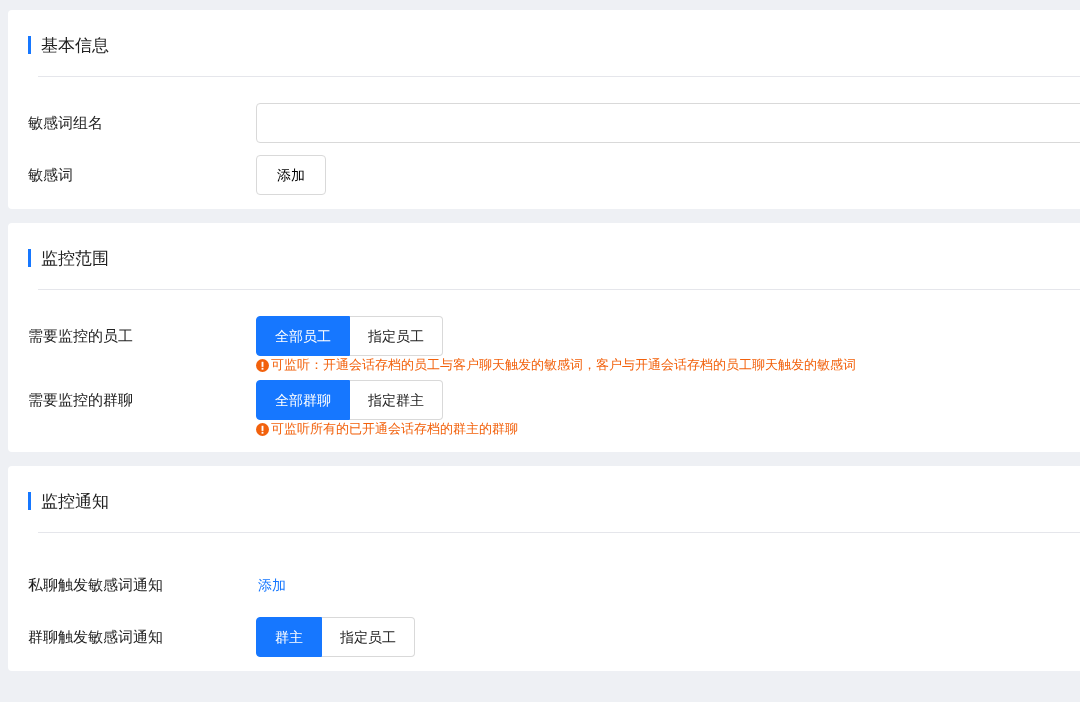  I want to click on section-title: 基本信息, so click(68, 45).